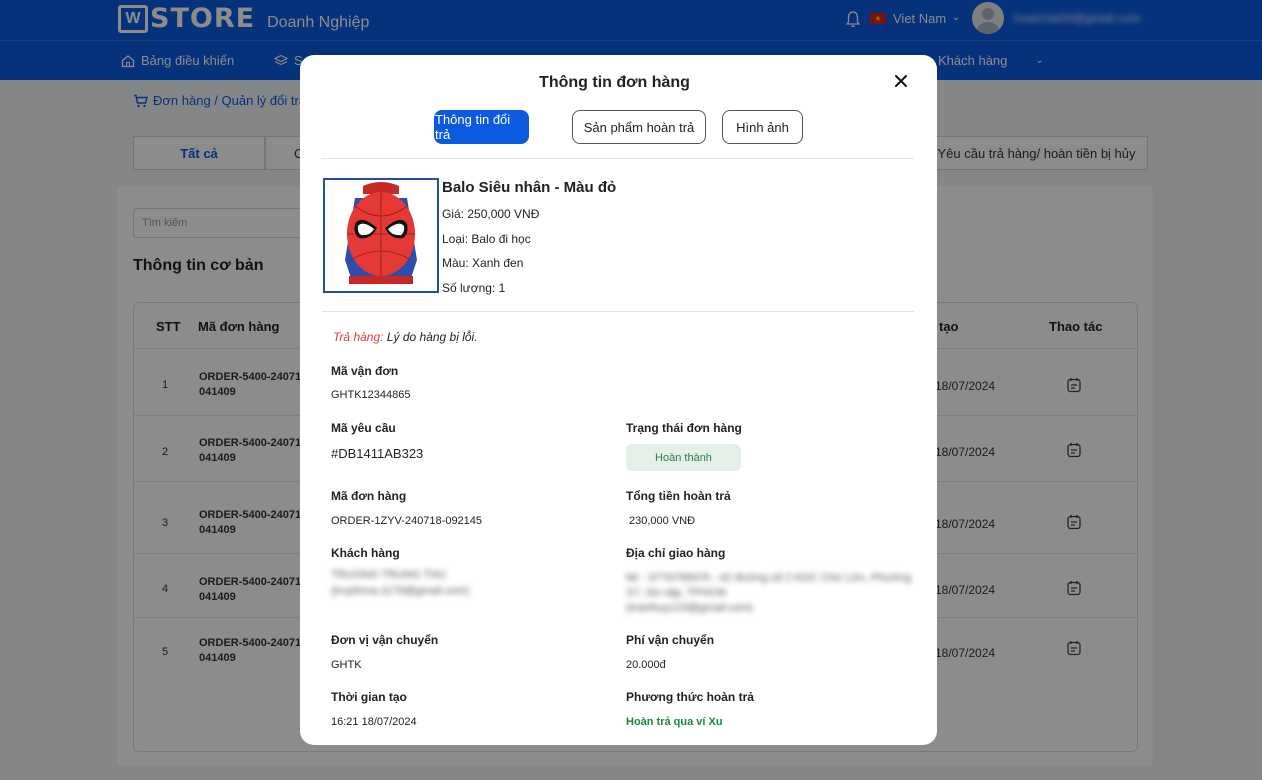 The width and height of the screenshot is (1262, 780). Describe the element at coordinates (405, 337) in the screenshot. I see `return-reason: Trả hàng: Lý do hàng bị lỗi.` at that location.